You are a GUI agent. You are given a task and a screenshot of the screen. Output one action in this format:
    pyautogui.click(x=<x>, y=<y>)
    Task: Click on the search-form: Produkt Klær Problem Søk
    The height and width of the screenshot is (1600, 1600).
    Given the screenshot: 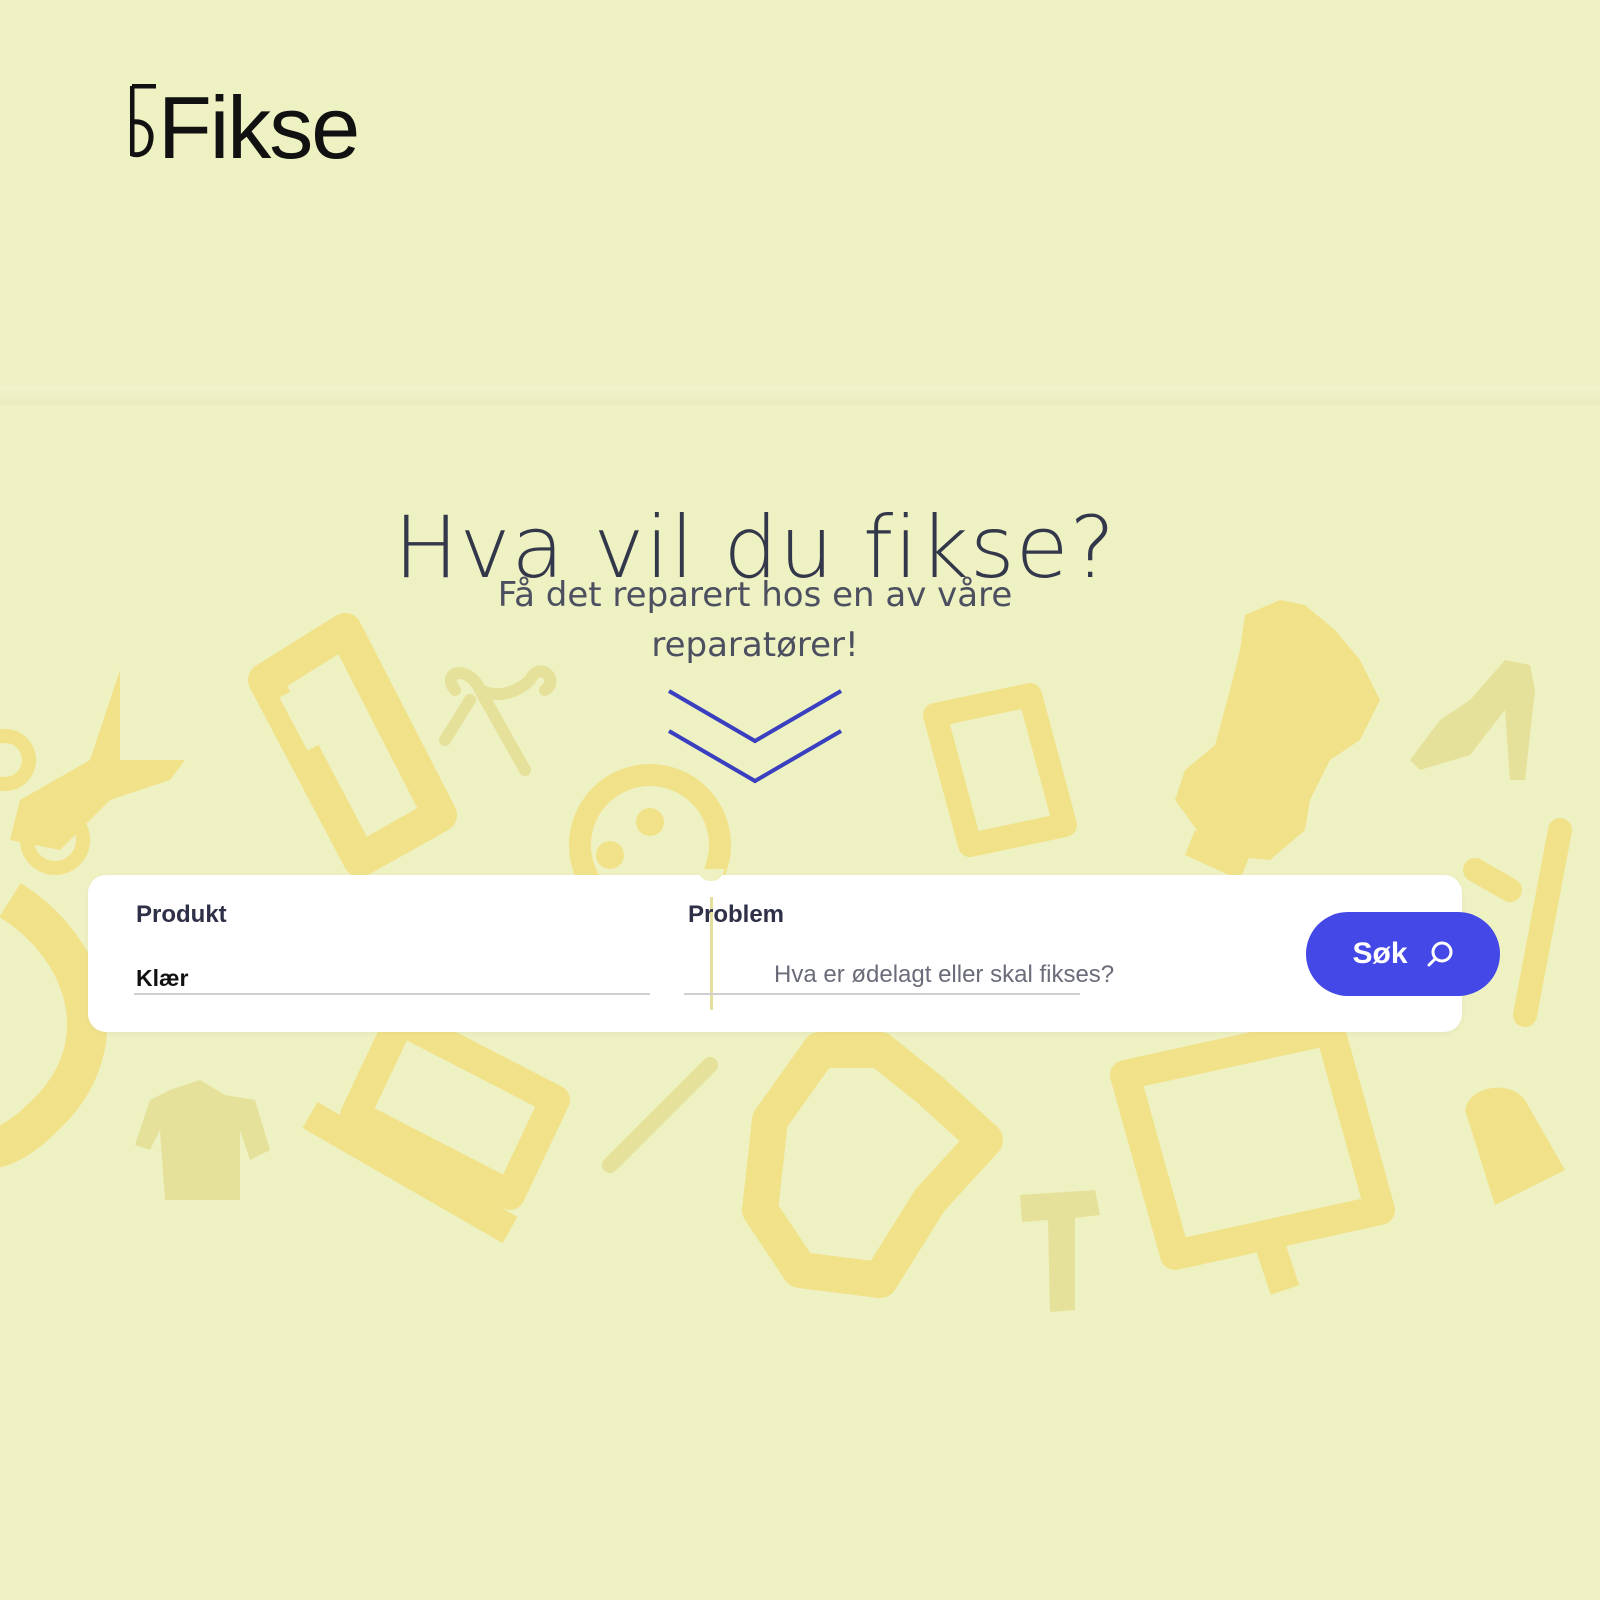 What is the action you would take?
    pyautogui.click(x=794, y=950)
    